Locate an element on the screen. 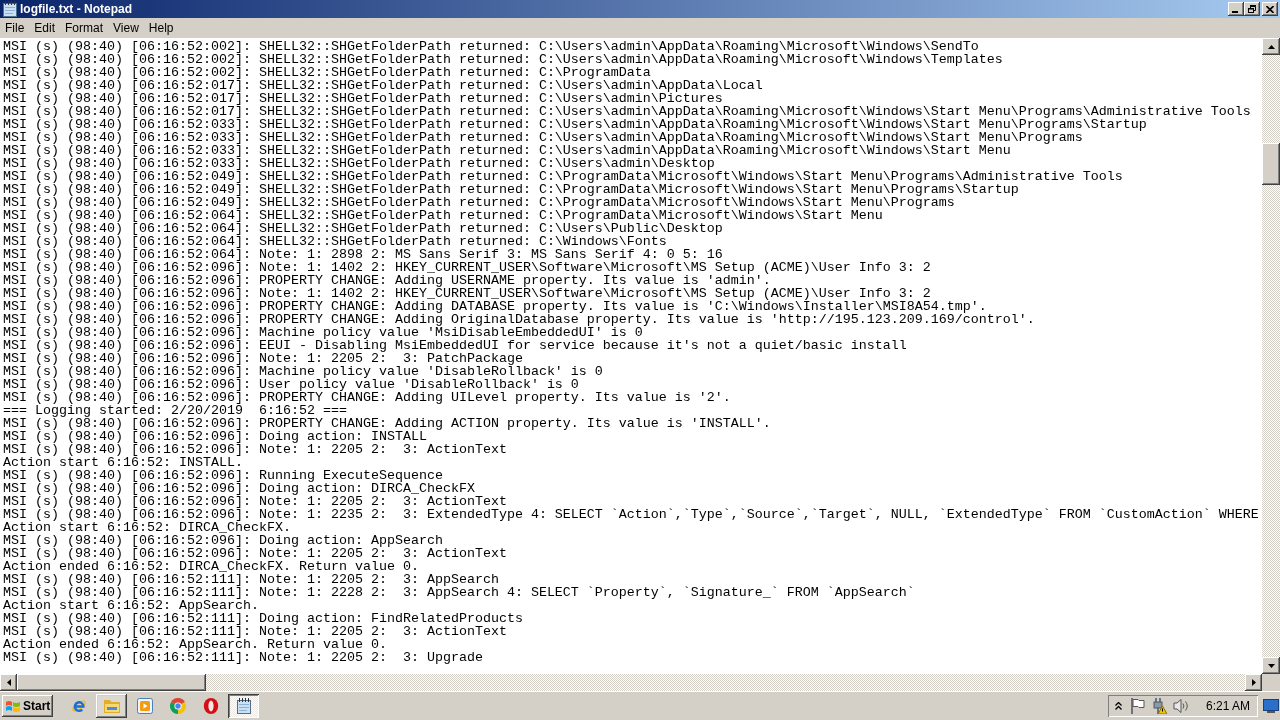 This screenshot has width=1280, height=720. log-line: MSI (s) (98:40) [06:16:52:064]: Note: 1: 2898 2: MS Sans Serif 3: MS Sans Serif 4: 0 5: 16 is located at coordinates (363, 254).